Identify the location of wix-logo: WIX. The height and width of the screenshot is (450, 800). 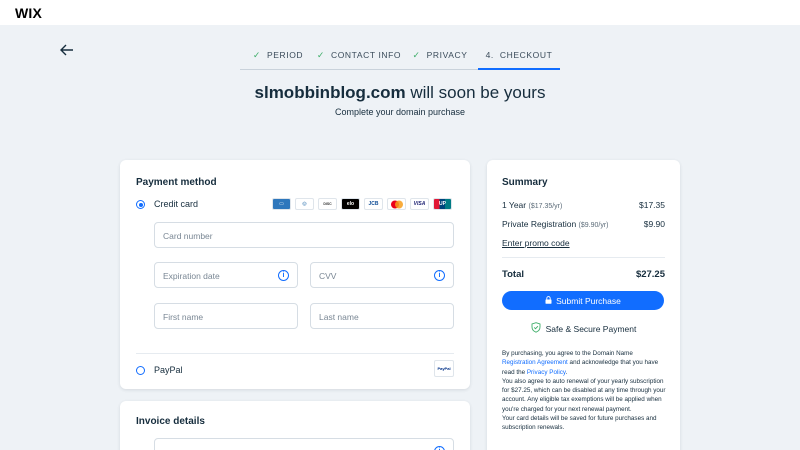
(28, 13).